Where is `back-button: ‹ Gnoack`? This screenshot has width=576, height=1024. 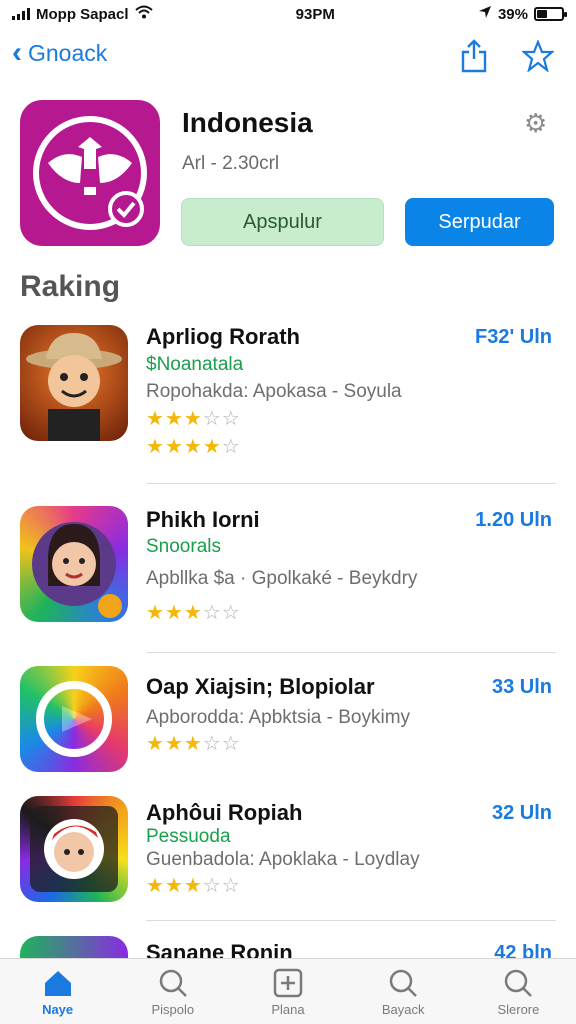
back-button: ‹ Gnoack is located at coordinates (59, 53).